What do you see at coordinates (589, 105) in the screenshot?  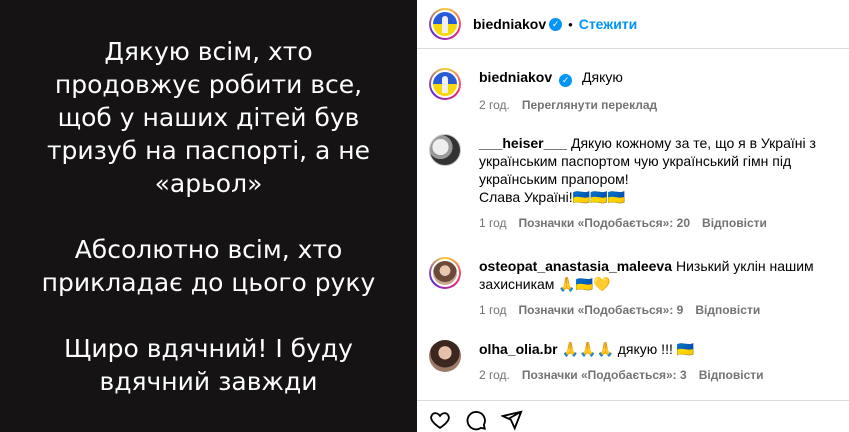 I see `translate-link: Переглянути переклад` at bounding box center [589, 105].